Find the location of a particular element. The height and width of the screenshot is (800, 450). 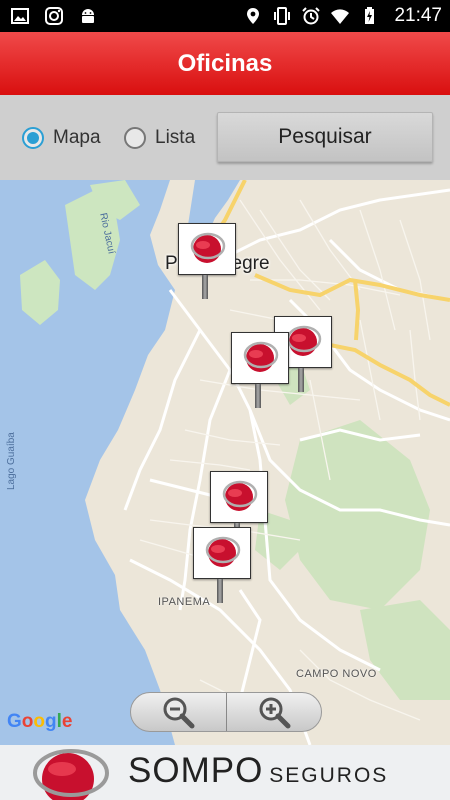

radio-mapa-indicator is located at coordinates (33, 137).